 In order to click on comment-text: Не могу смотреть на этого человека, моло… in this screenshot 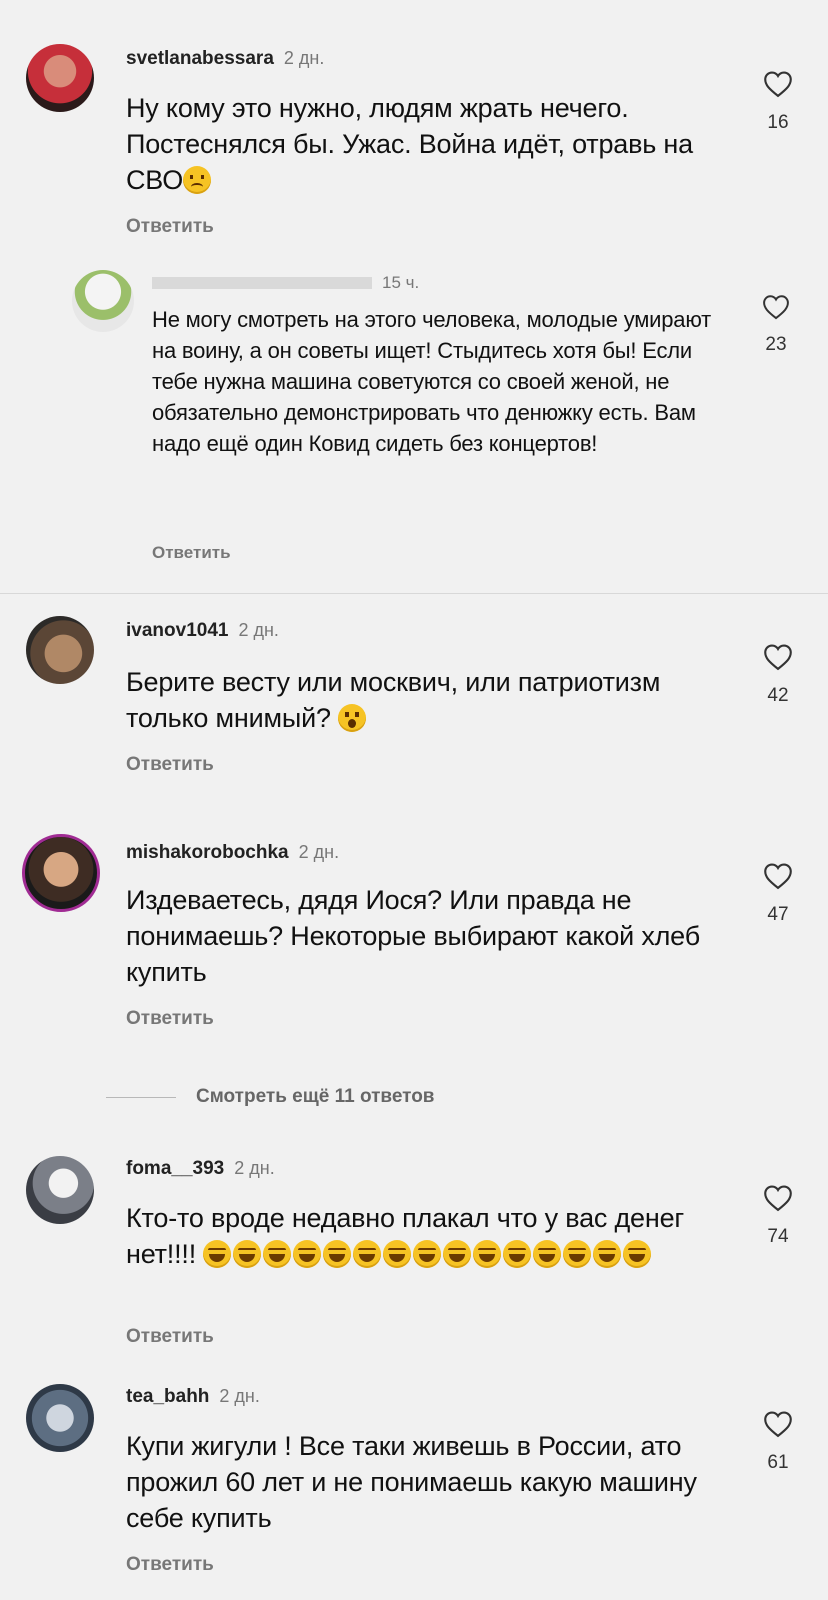, I will do `click(432, 381)`.